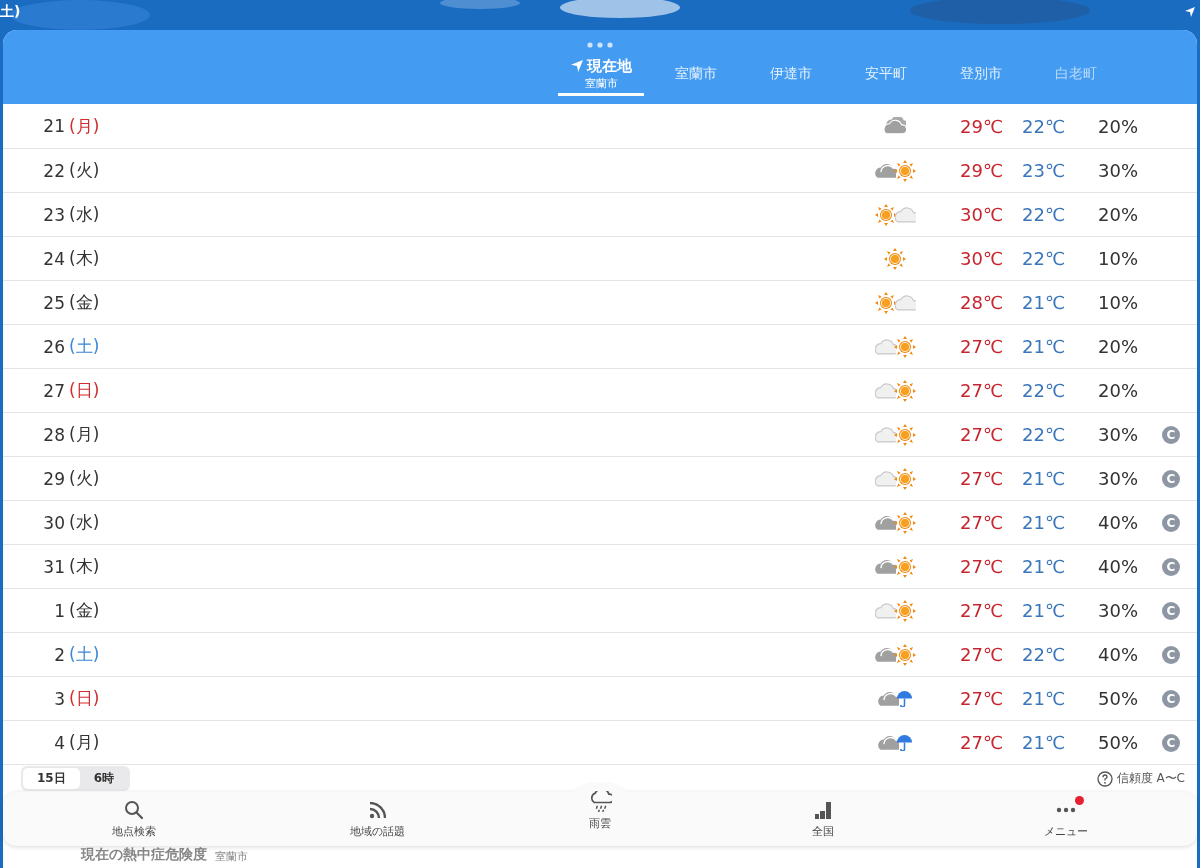 This screenshot has height=868, width=1200. Describe the element at coordinates (104, 778) in the screenshot. I see `range-option: 6時` at that location.